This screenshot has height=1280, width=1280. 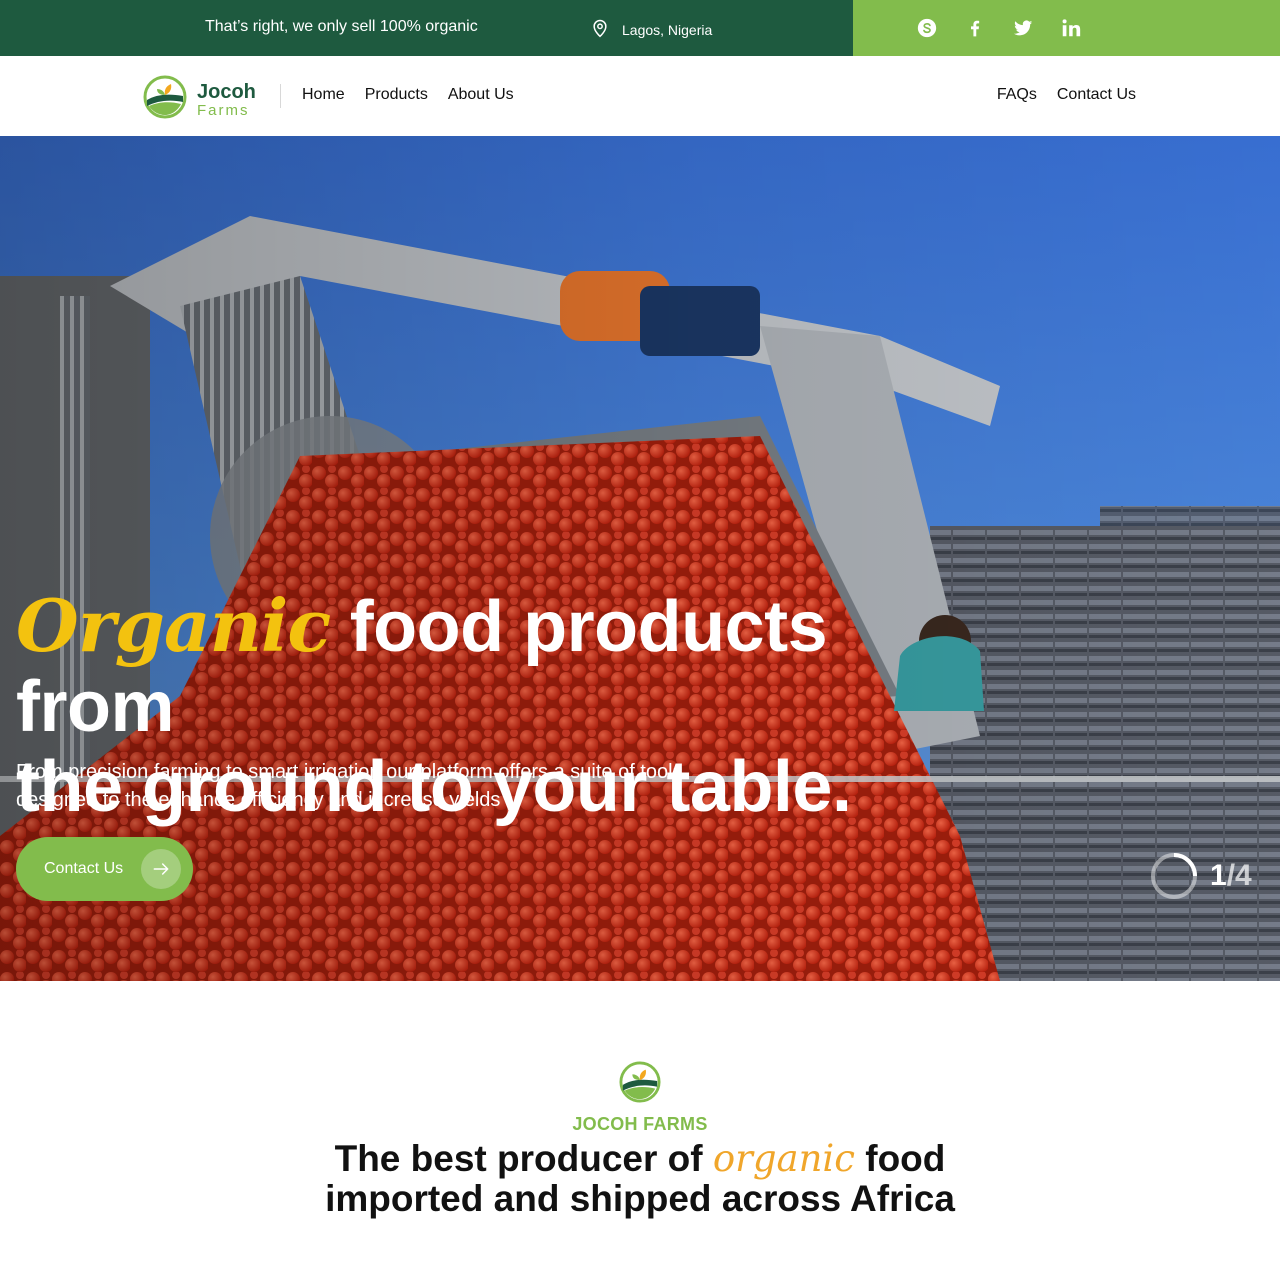 What do you see at coordinates (396, 95) in the screenshot?
I see `nav-products: Products` at bounding box center [396, 95].